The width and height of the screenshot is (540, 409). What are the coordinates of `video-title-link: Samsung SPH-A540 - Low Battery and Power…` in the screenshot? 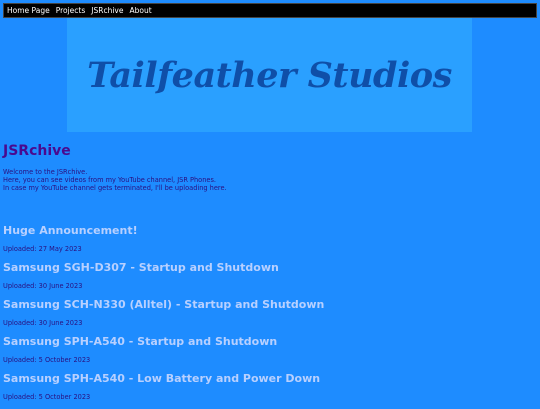 It's located at (161, 378).